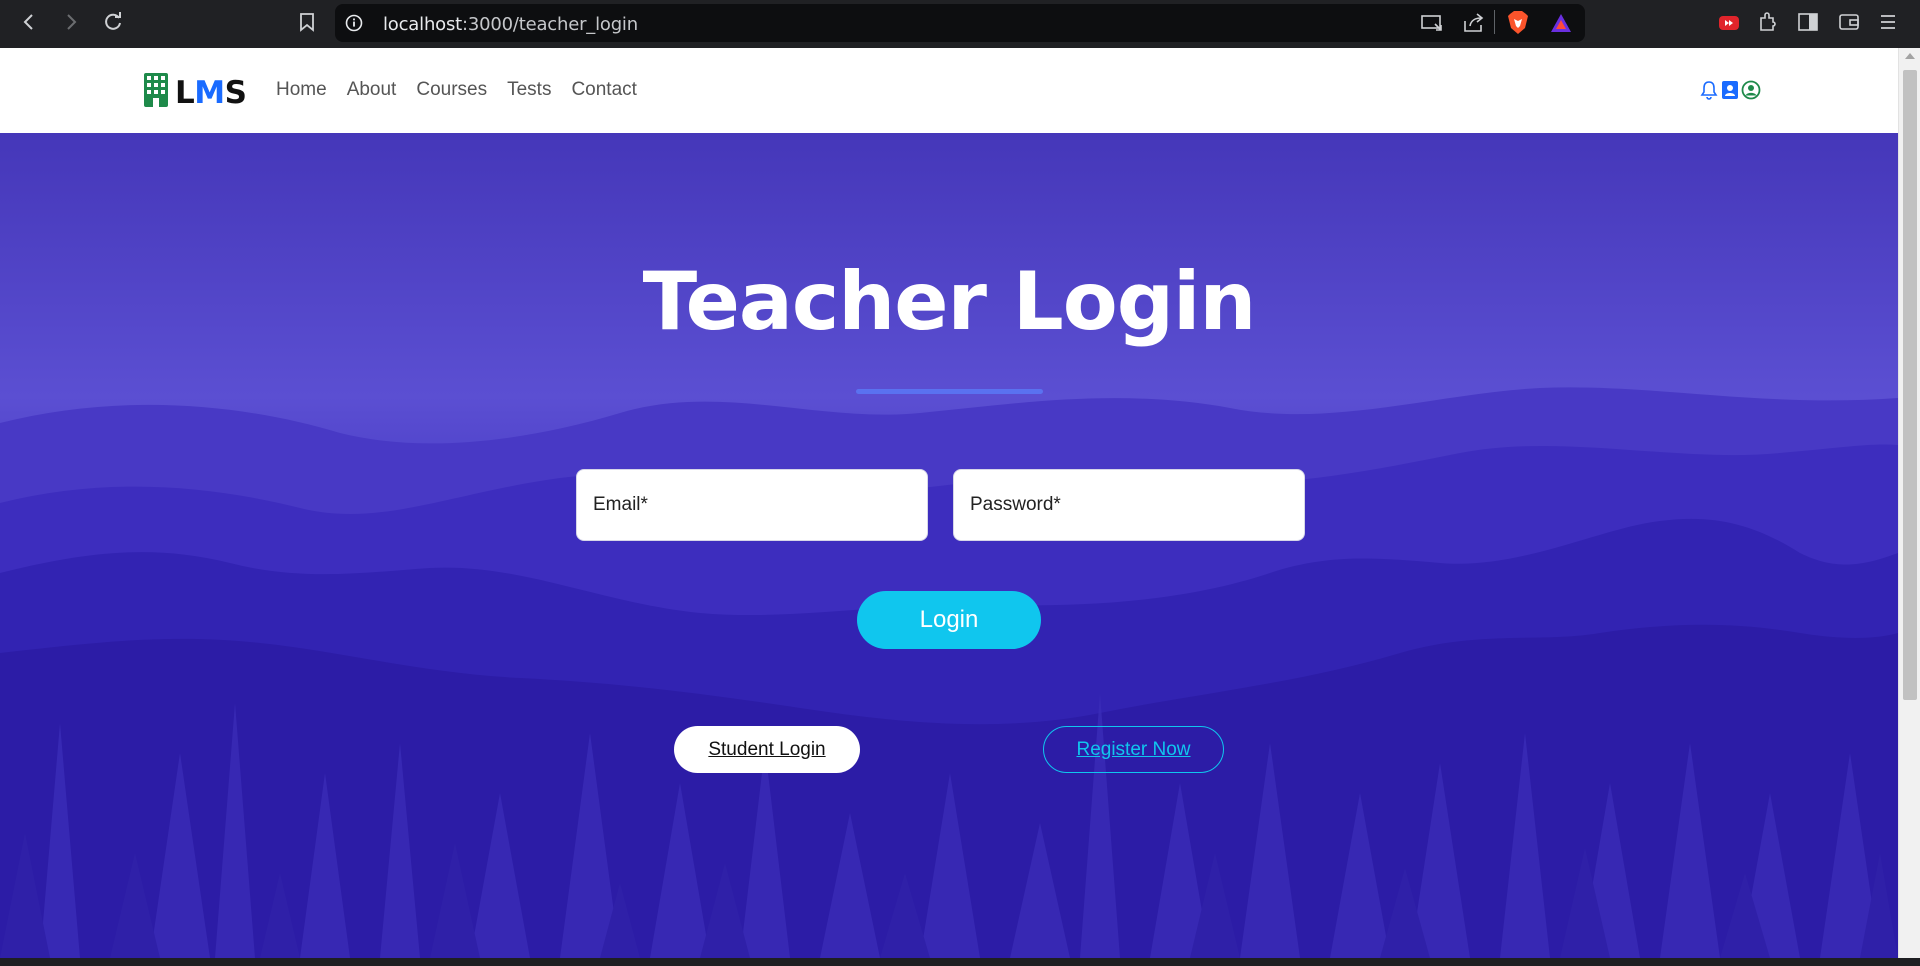 This screenshot has width=1920, height=966. Describe the element at coordinates (960, 962) in the screenshot. I see `window-bottom-edge` at that location.